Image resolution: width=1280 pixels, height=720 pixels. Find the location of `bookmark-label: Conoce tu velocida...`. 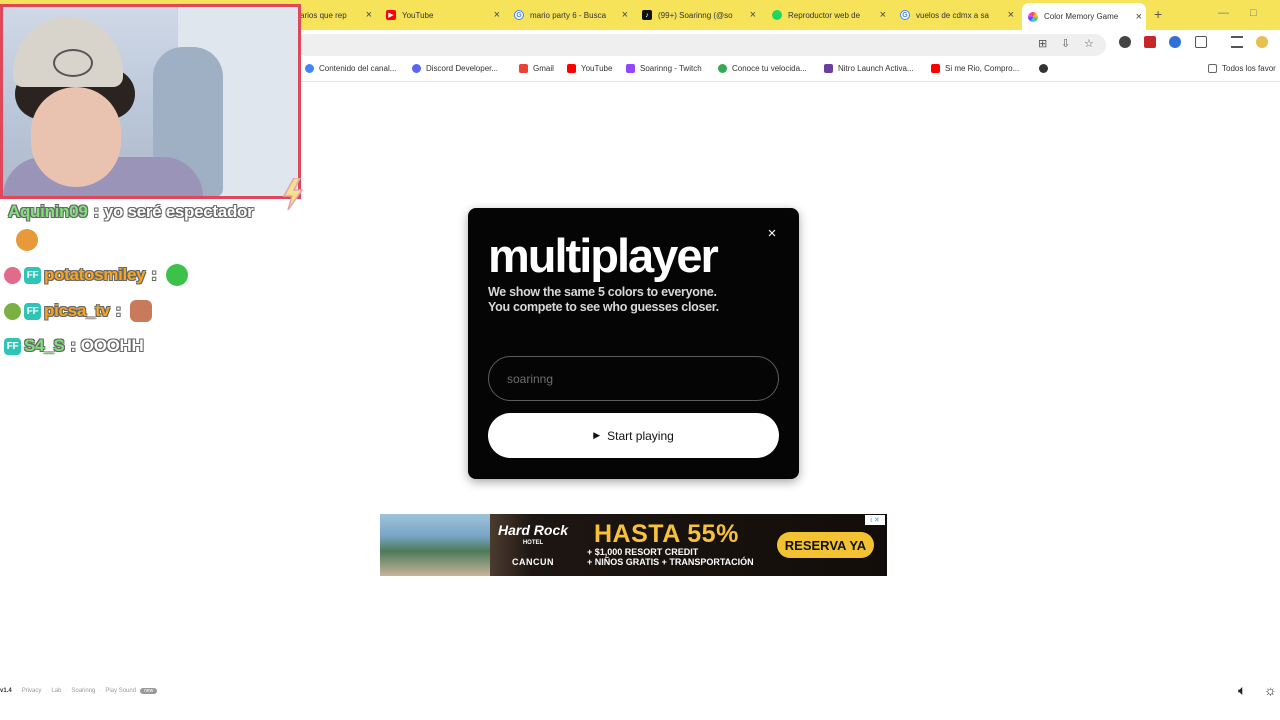

bookmark-label: Conoce tu velocida... is located at coordinates (769, 68).